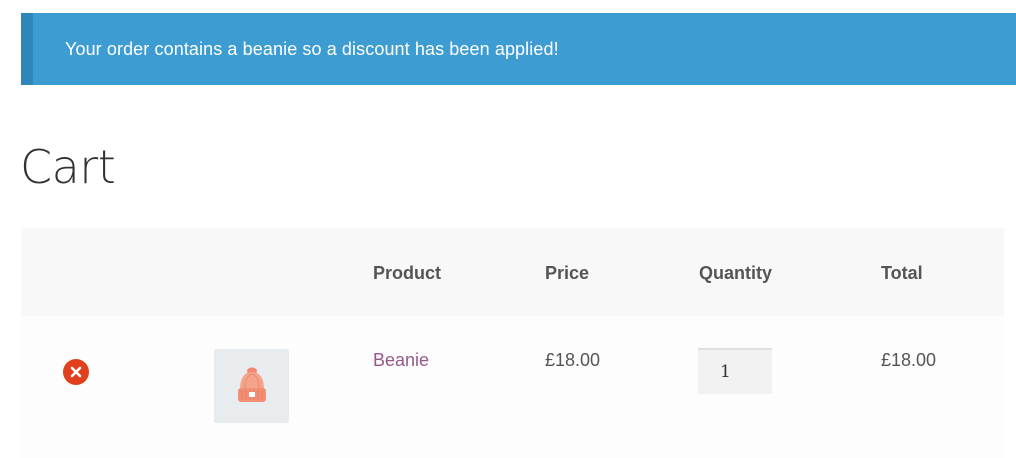  I want to click on quantity-input, so click(735, 371).